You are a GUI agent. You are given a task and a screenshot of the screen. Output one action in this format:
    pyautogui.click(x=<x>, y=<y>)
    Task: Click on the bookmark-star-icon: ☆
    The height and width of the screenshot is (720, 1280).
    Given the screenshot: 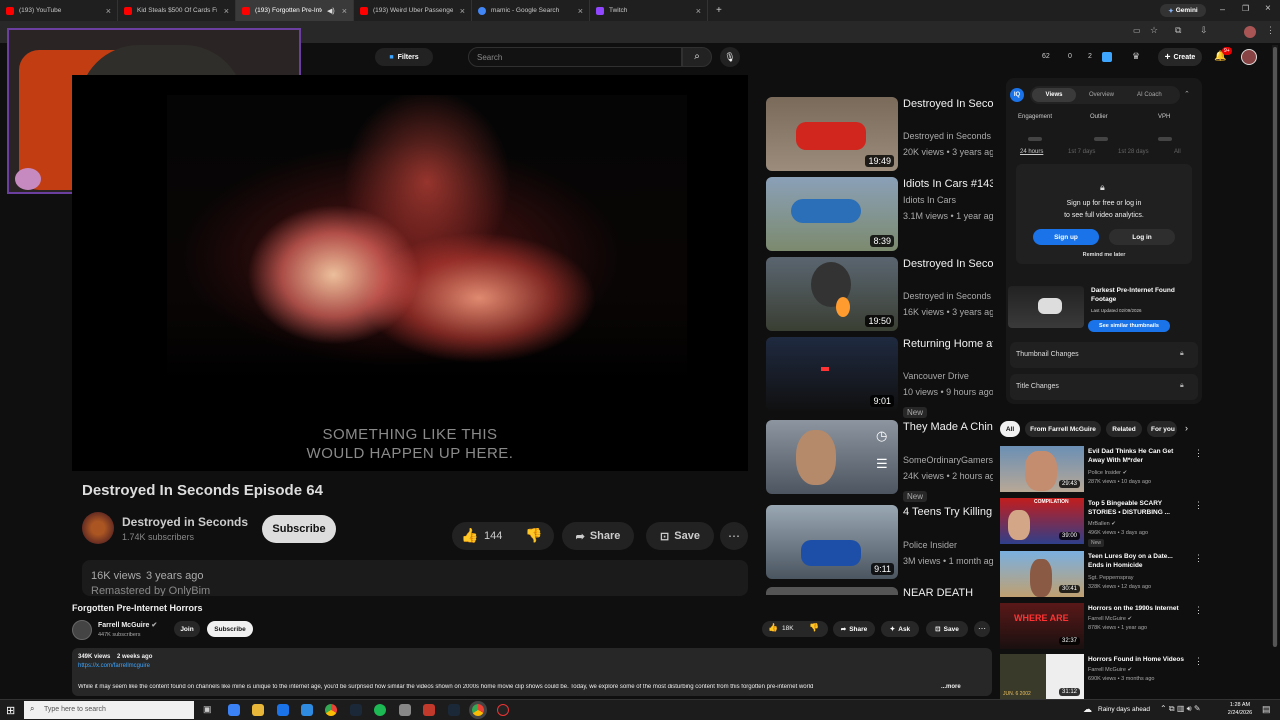 What is the action you would take?
    pyautogui.click(x=1154, y=30)
    